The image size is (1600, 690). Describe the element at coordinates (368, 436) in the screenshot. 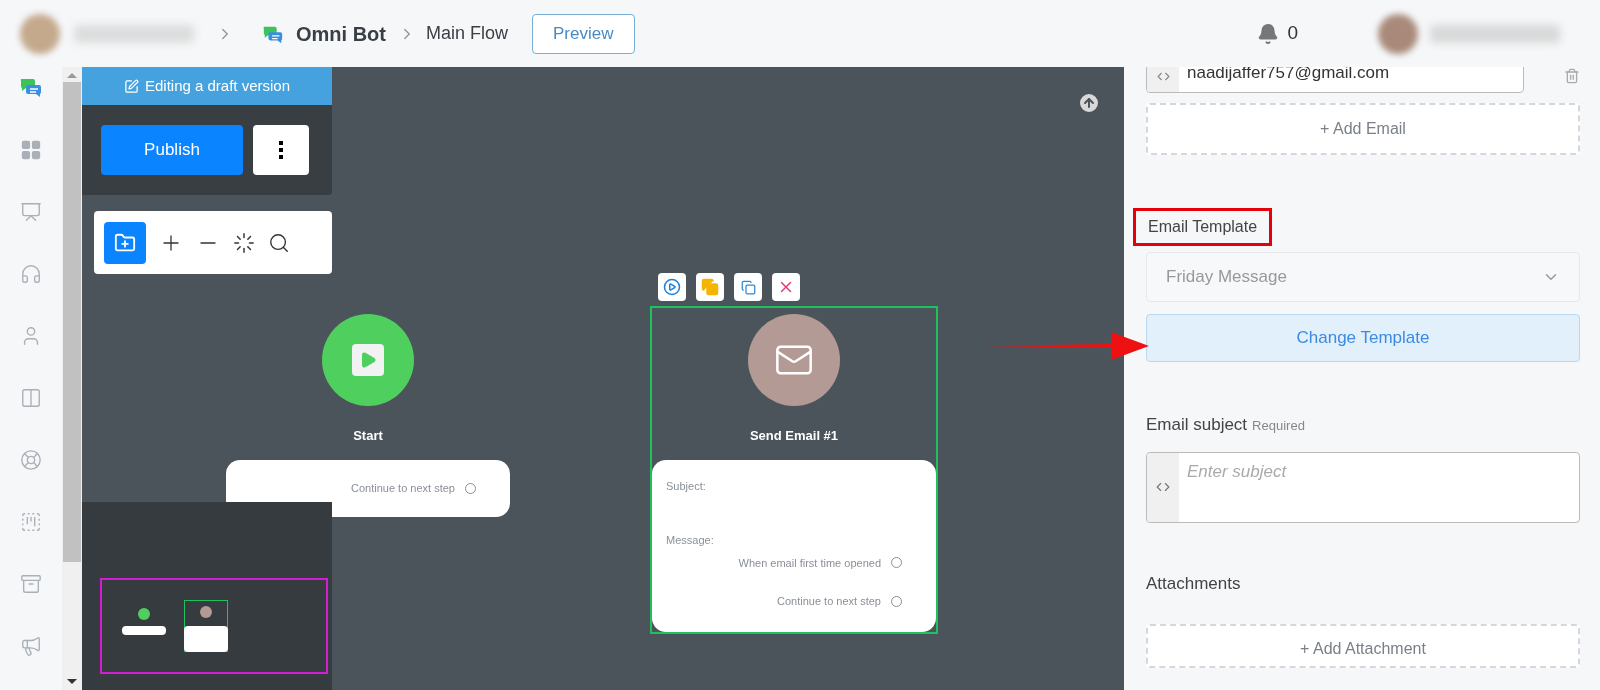

I see `node-title: Start` at that location.